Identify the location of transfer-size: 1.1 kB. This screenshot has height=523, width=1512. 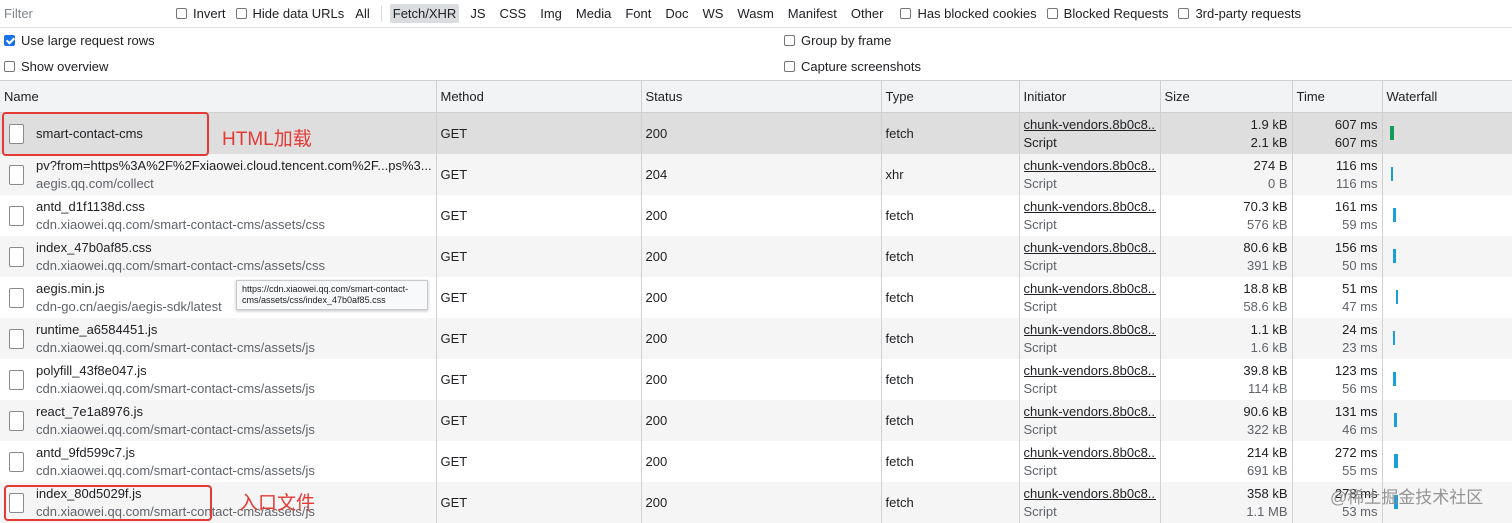
(1269, 329).